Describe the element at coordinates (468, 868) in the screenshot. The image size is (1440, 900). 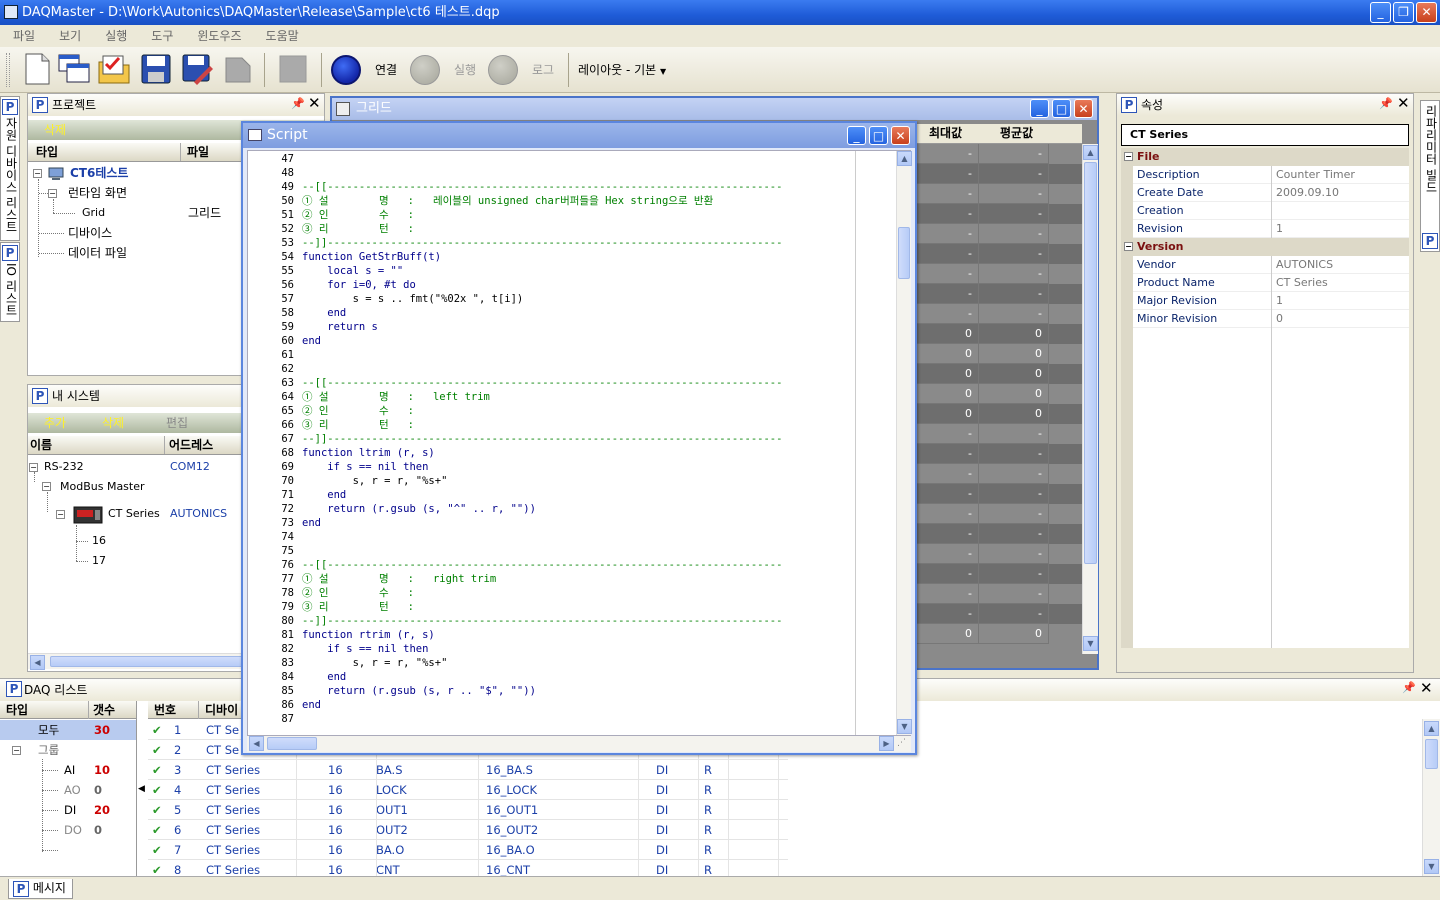
I see `daq-table-row: ✔ 8 CT Series 16 CNT 16_CNT DI R` at that location.